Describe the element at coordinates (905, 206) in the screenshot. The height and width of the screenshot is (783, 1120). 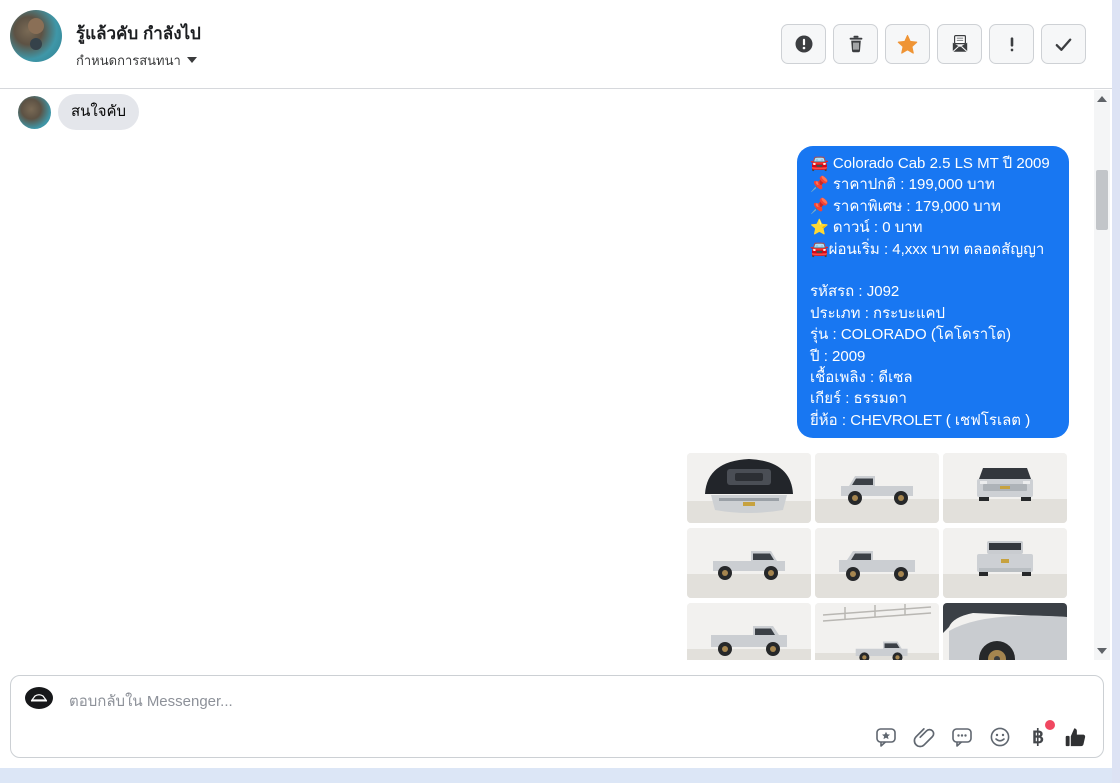
I see `message-line: 📌 ราคาพิเศษ : 179,000 บาท` at that location.